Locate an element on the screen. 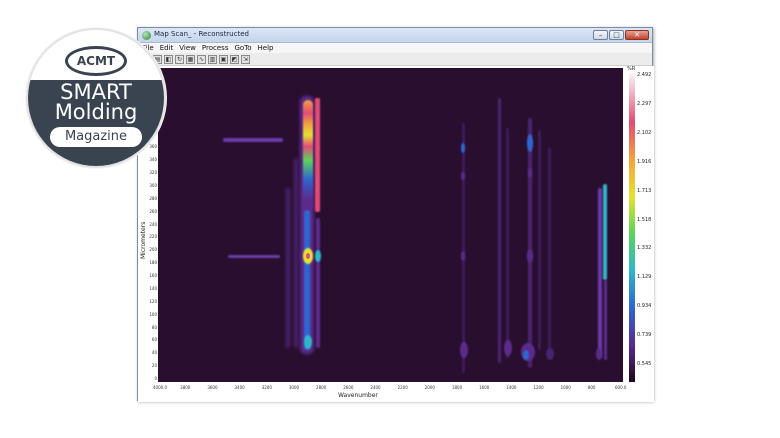 This screenshot has height=438, width=780. colorbar-tick-label: 0.739 is located at coordinates (644, 335).